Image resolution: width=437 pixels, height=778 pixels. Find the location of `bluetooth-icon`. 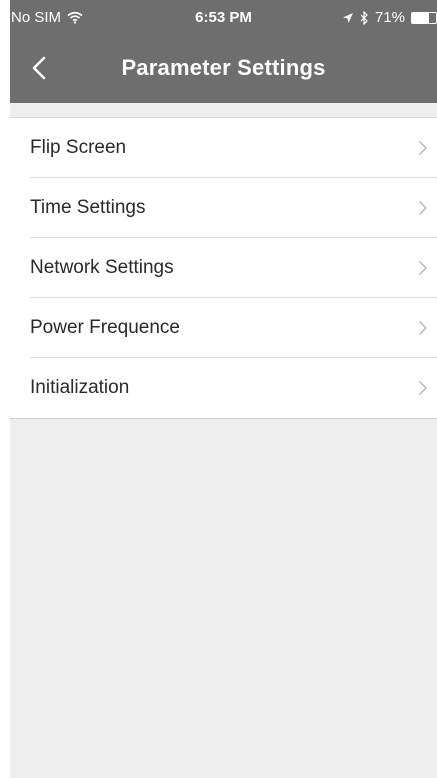

bluetooth-icon is located at coordinates (364, 17).